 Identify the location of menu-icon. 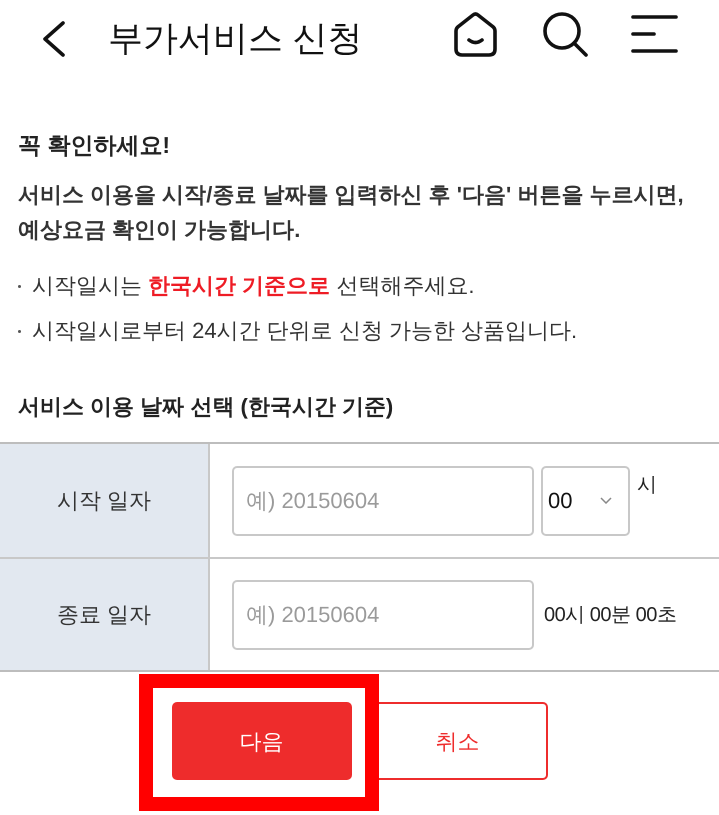
(654, 34).